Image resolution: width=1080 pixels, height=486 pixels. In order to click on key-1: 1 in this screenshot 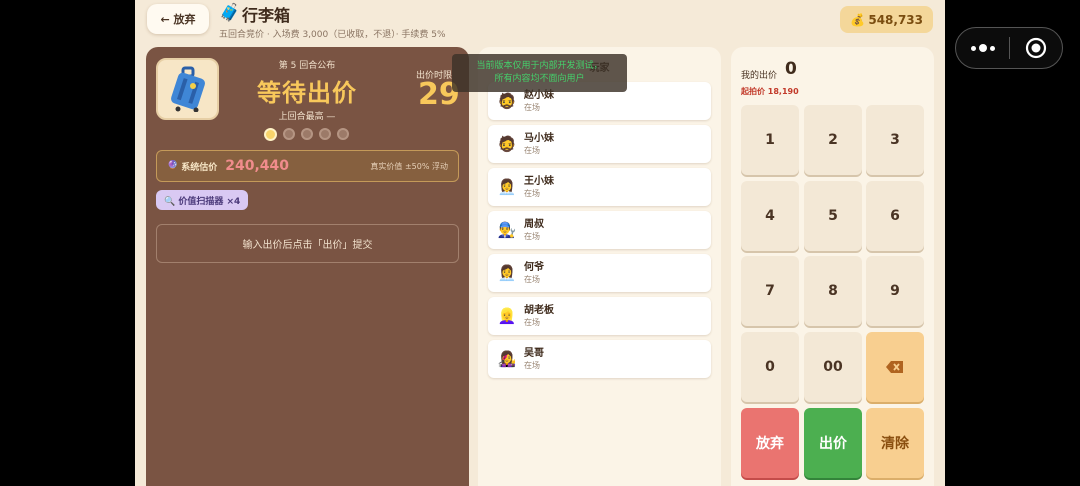, I will do `click(770, 140)`.